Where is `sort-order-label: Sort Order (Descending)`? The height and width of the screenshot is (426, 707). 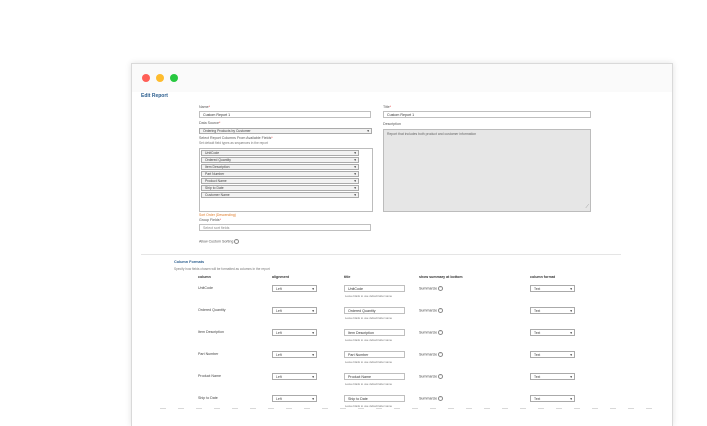 sort-order-label: Sort Order (Descending) is located at coordinates (217, 215).